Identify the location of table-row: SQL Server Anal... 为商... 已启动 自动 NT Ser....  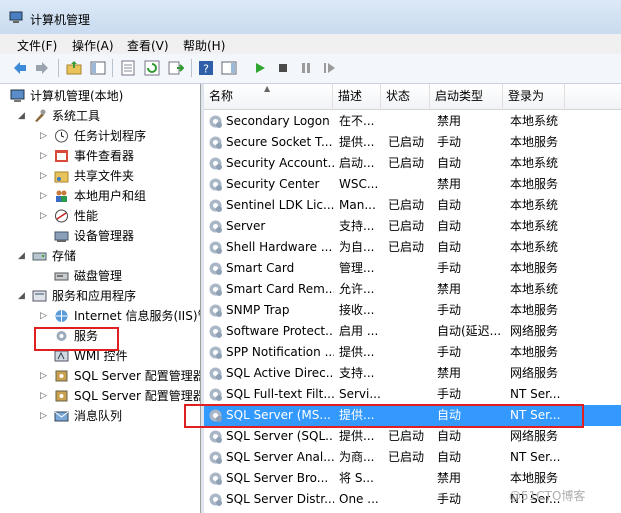
(412, 457).